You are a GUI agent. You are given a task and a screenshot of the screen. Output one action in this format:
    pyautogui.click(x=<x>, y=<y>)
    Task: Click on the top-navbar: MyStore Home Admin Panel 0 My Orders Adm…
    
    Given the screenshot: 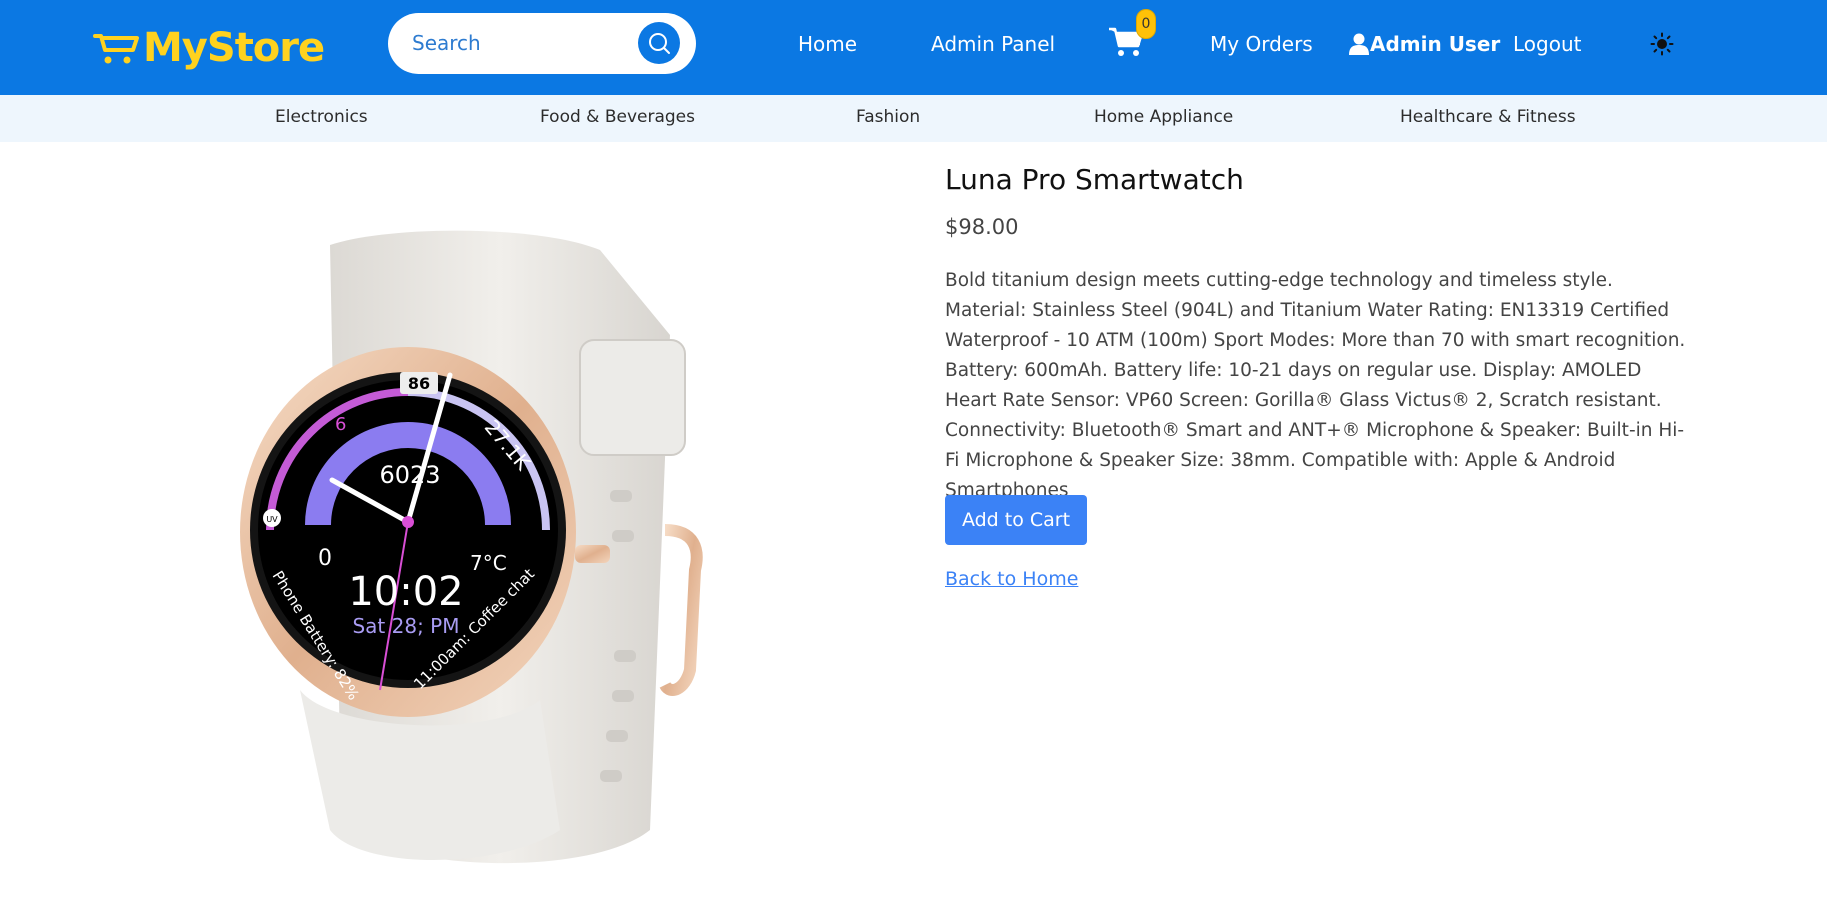 What is the action you would take?
    pyautogui.click(x=913, y=47)
    